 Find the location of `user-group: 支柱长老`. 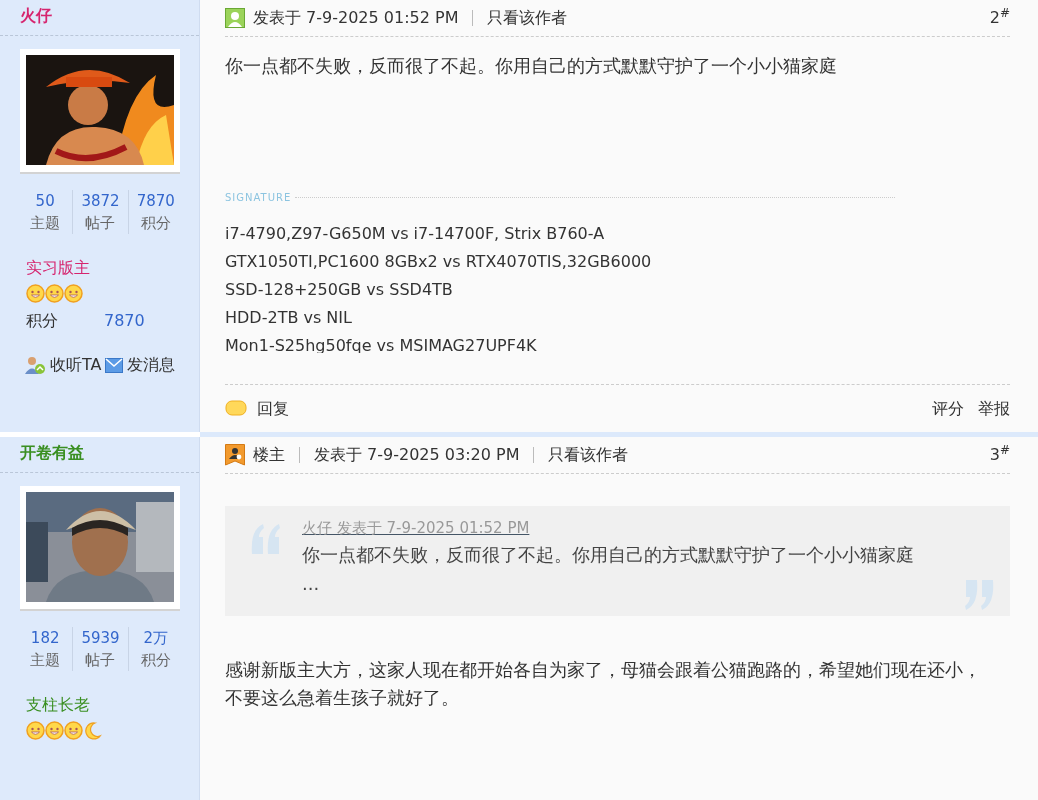

user-group: 支柱长老 is located at coordinates (112, 705).